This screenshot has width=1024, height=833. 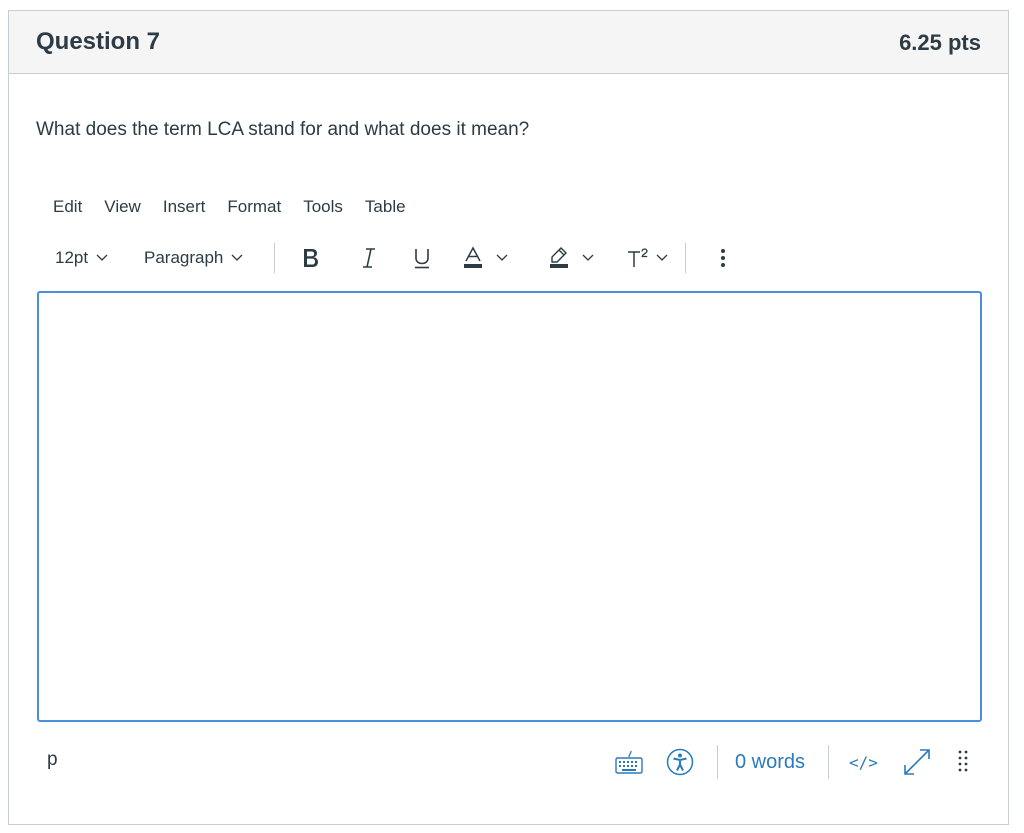 What do you see at coordinates (571, 258) in the screenshot?
I see `highlight-color-button` at bounding box center [571, 258].